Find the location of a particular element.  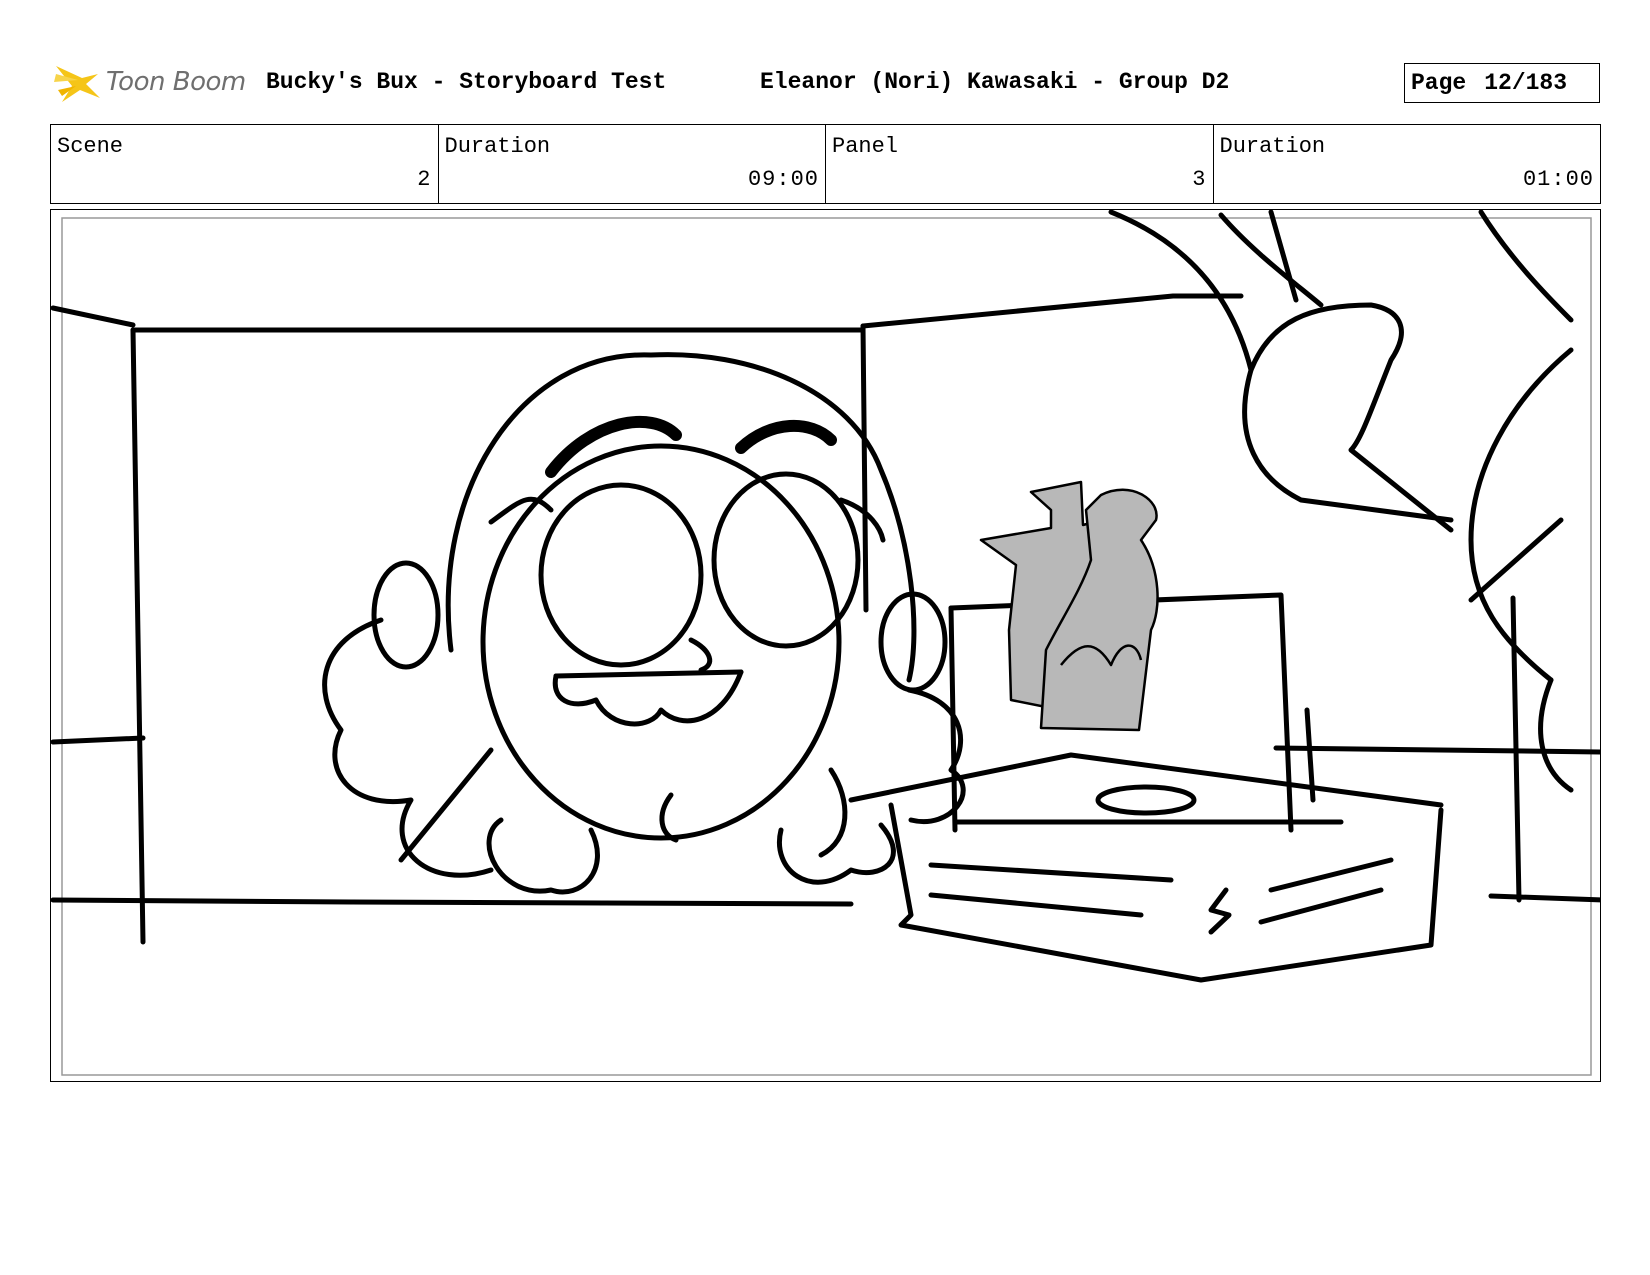

wall-top-right is located at coordinates (1052, 311).